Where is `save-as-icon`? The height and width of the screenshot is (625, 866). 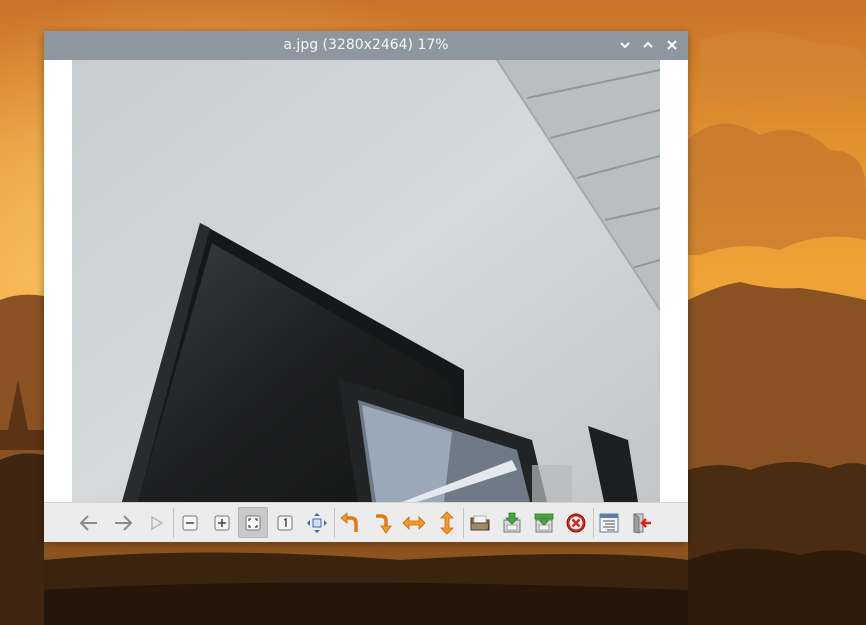 save-as-icon is located at coordinates (544, 522).